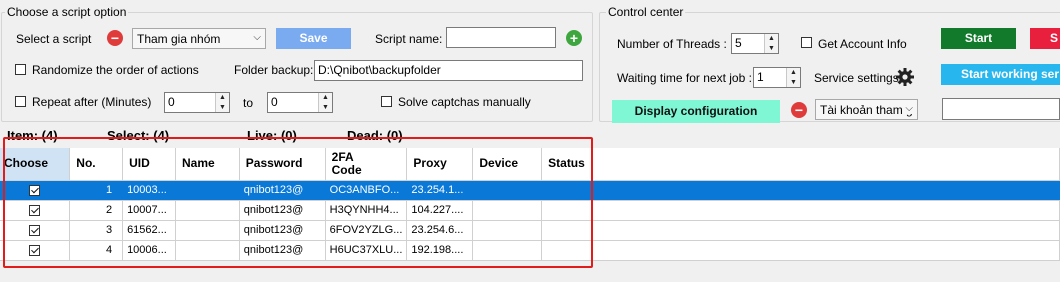 This screenshot has width=1060, height=282. I want to click on cell-no: 2, so click(96, 210).